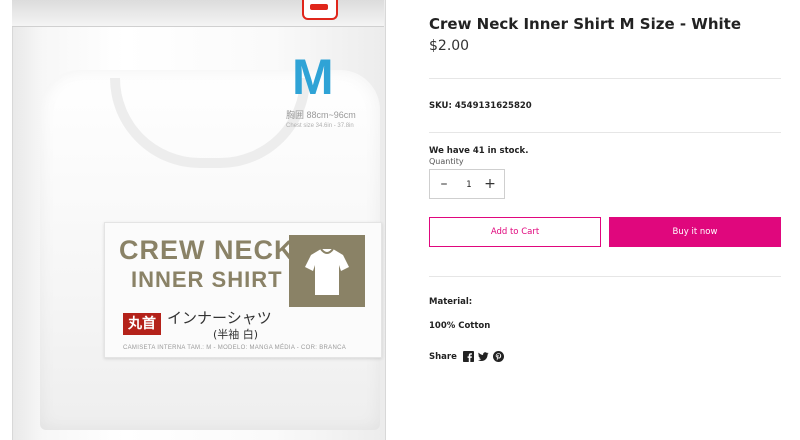 This screenshot has width=800, height=440. What do you see at coordinates (449, 46) in the screenshot?
I see `product-price: $2.00` at bounding box center [449, 46].